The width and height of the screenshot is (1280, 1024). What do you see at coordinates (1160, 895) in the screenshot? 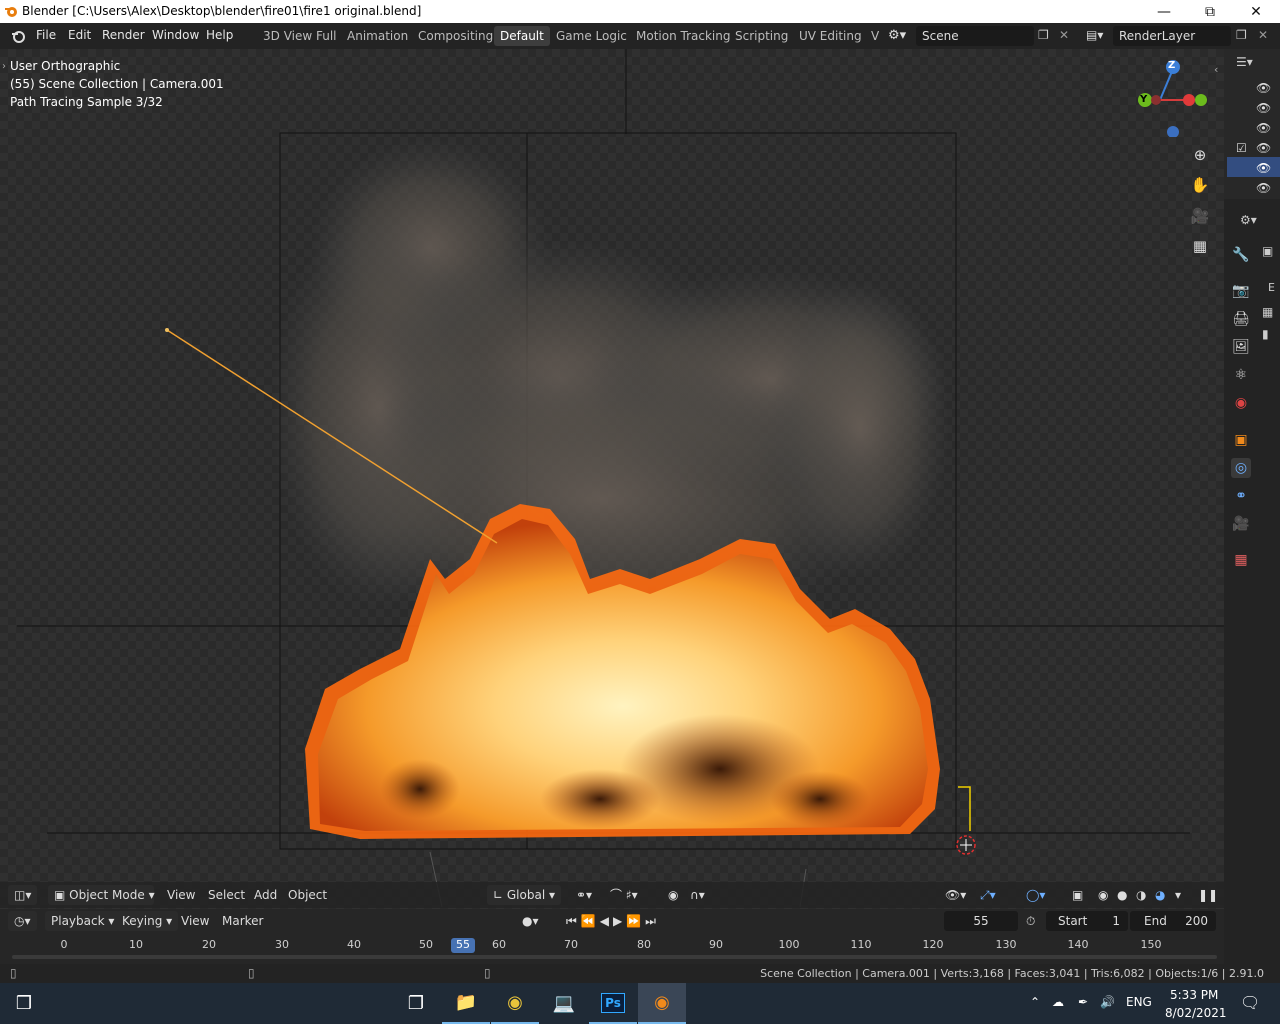
I see `rendered-shading-icon: ◕` at bounding box center [1160, 895].